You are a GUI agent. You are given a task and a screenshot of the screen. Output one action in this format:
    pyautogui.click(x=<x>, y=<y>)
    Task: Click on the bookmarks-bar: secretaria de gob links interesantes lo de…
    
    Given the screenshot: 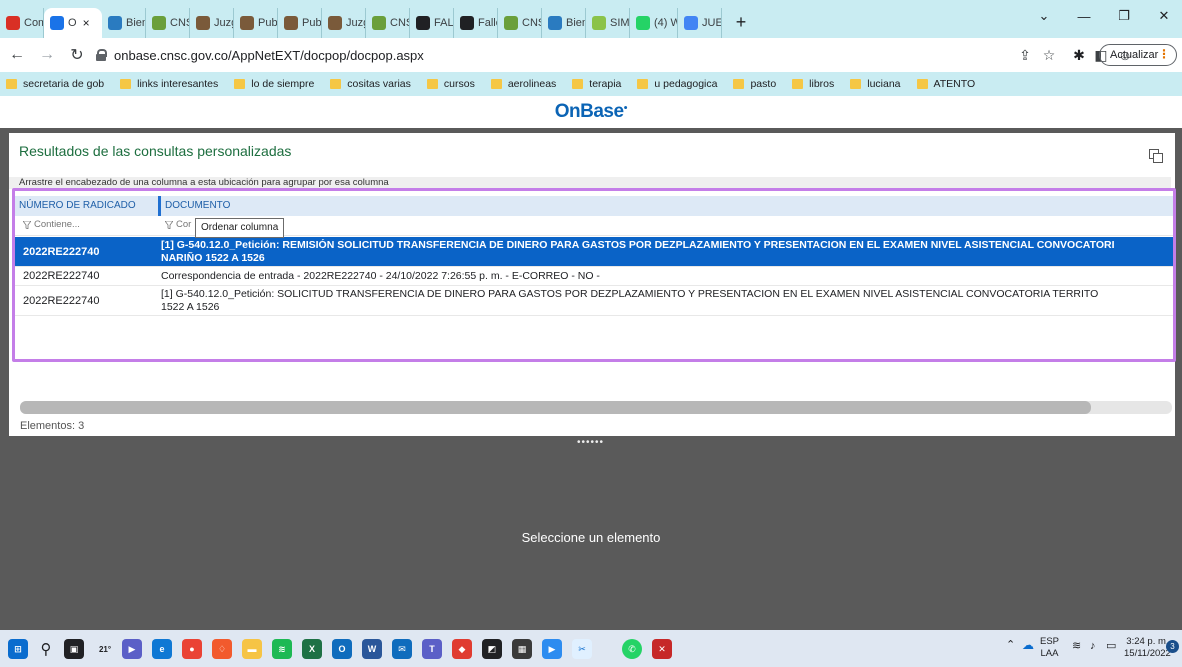 What is the action you would take?
    pyautogui.click(x=591, y=84)
    